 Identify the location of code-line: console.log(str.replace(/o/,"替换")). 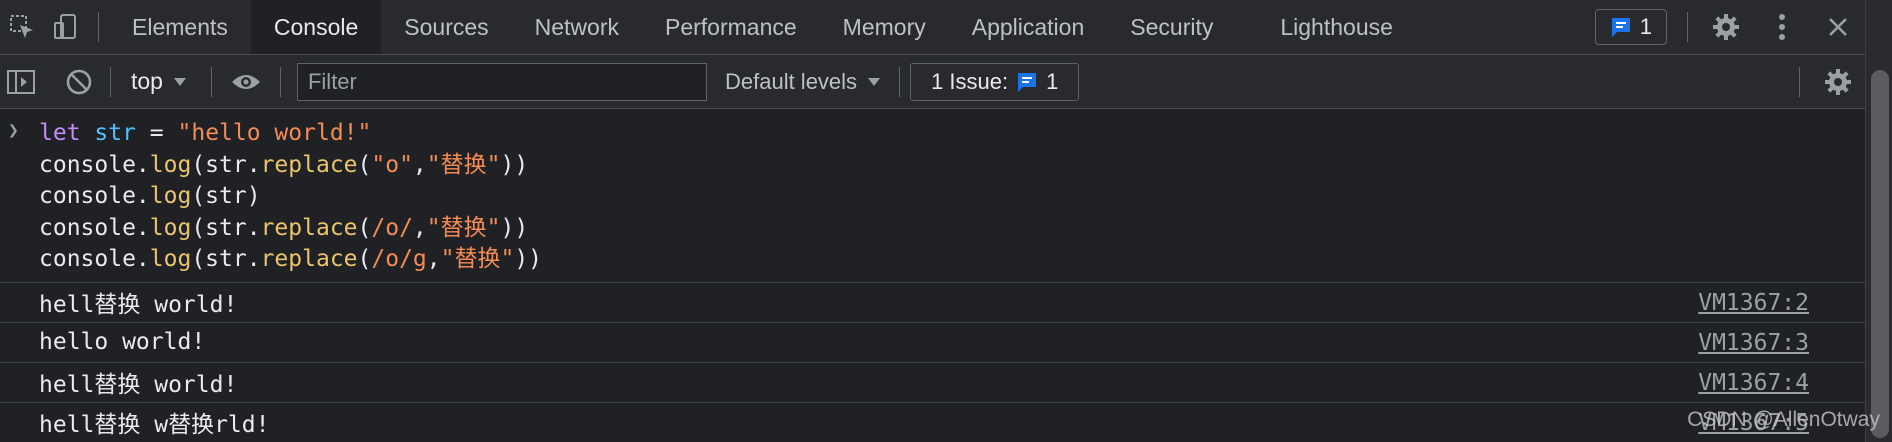
(952, 229).